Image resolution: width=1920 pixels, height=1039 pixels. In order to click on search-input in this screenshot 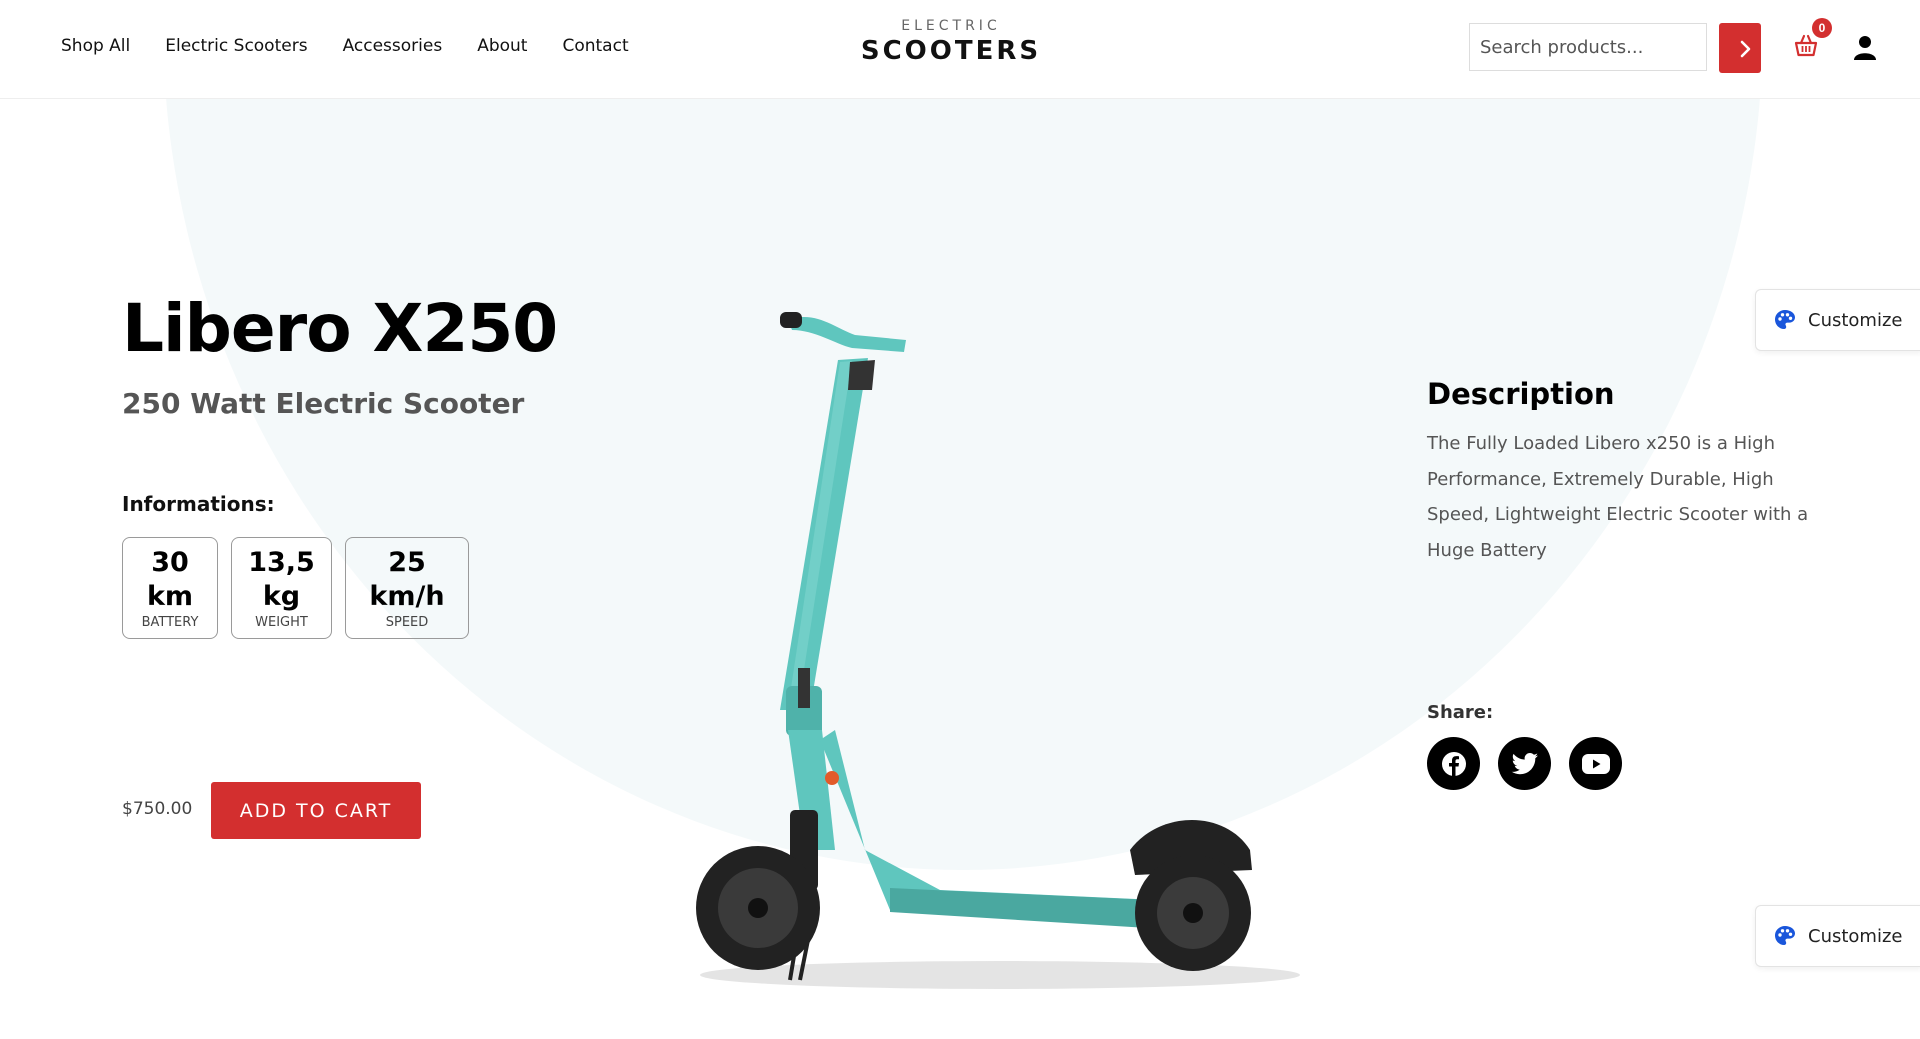, I will do `click(1588, 47)`.